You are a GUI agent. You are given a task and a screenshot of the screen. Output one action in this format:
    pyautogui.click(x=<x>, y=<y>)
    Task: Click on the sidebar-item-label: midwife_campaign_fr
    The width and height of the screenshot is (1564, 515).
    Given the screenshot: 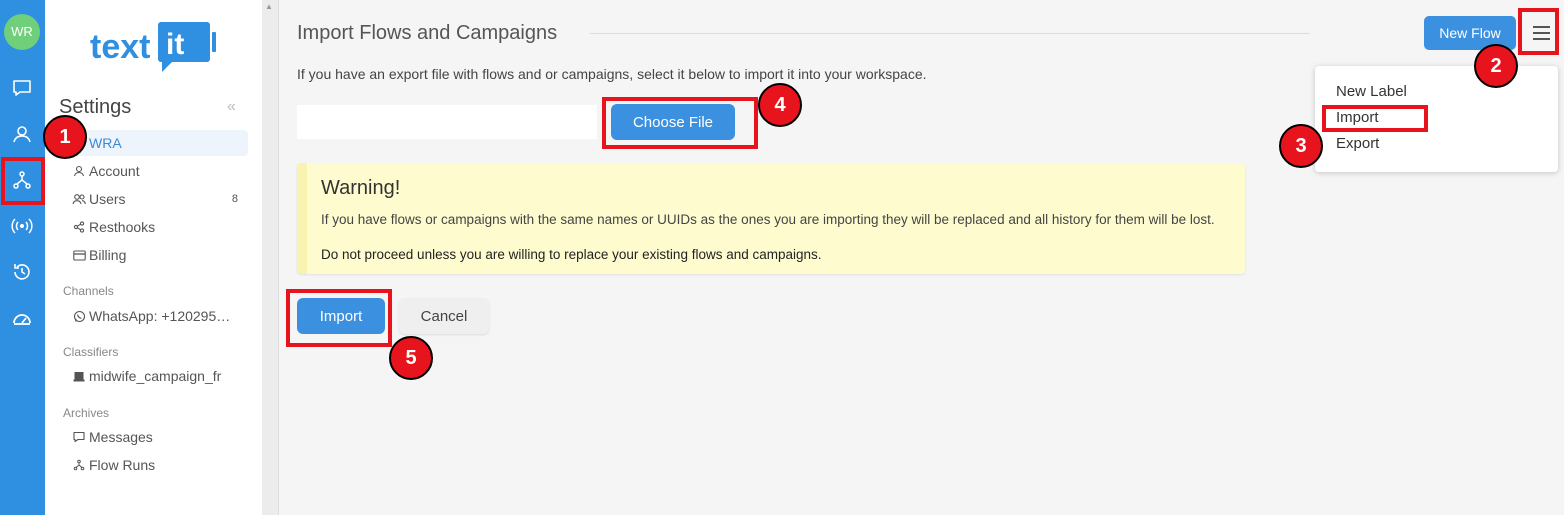 What is the action you would take?
    pyautogui.click(x=155, y=376)
    